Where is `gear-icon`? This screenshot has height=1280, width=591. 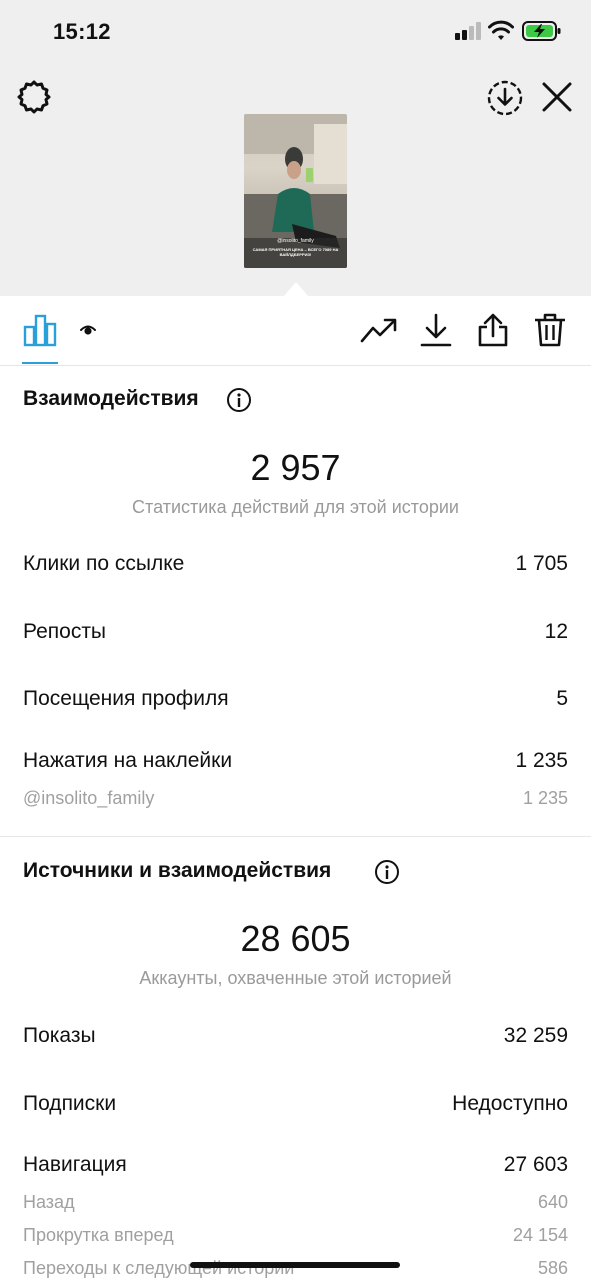
gear-icon is located at coordinates (34, 97).